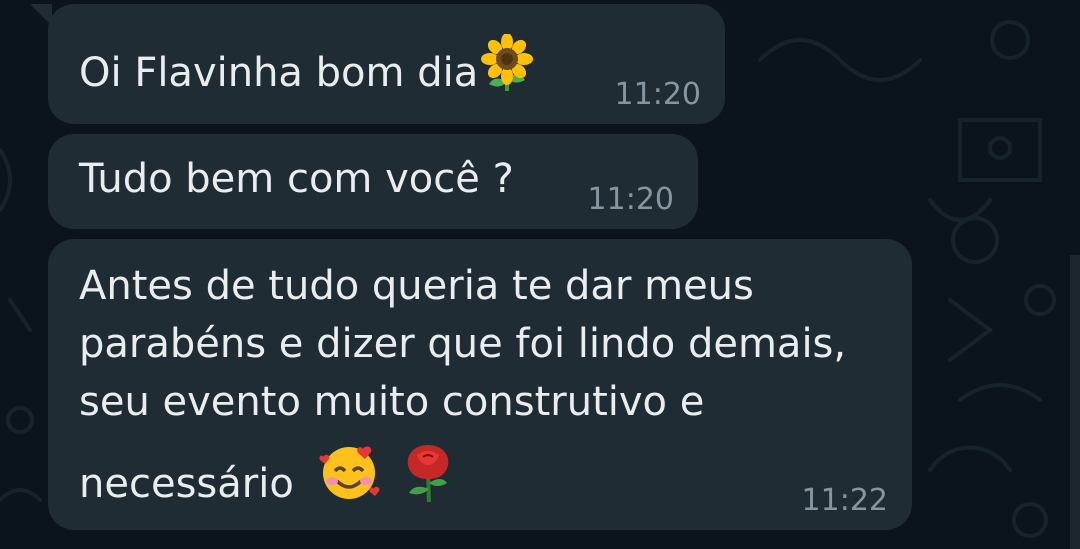  Describe the element at coordinates (296, 179) in the screenshot. I see `message-text: Tudo bem com você ?` at that location.